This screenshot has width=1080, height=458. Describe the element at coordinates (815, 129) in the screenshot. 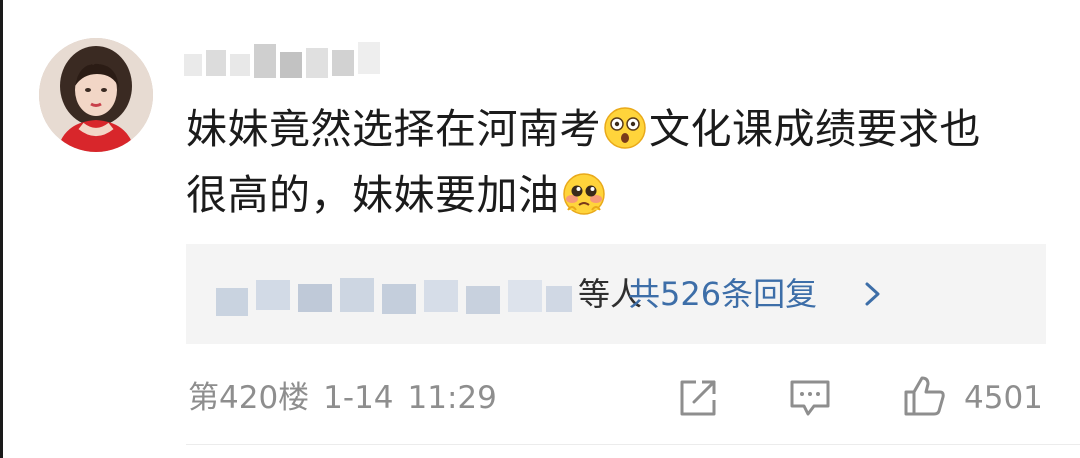

I see `comment-line1-part2: 文化课成绩要求也` at that location.